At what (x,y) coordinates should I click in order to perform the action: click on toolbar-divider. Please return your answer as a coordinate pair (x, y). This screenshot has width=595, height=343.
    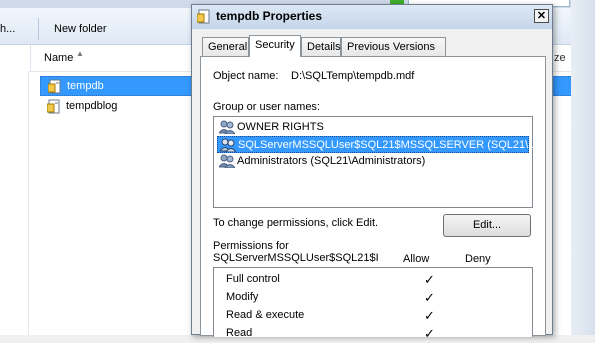
    Looking at the image, I should click on (38, 29).